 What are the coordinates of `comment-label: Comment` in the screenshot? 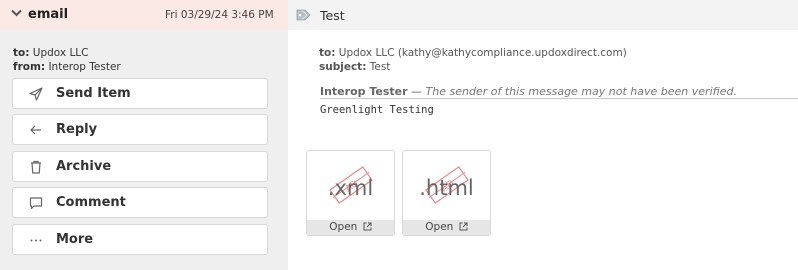 It's located at (91, 202).